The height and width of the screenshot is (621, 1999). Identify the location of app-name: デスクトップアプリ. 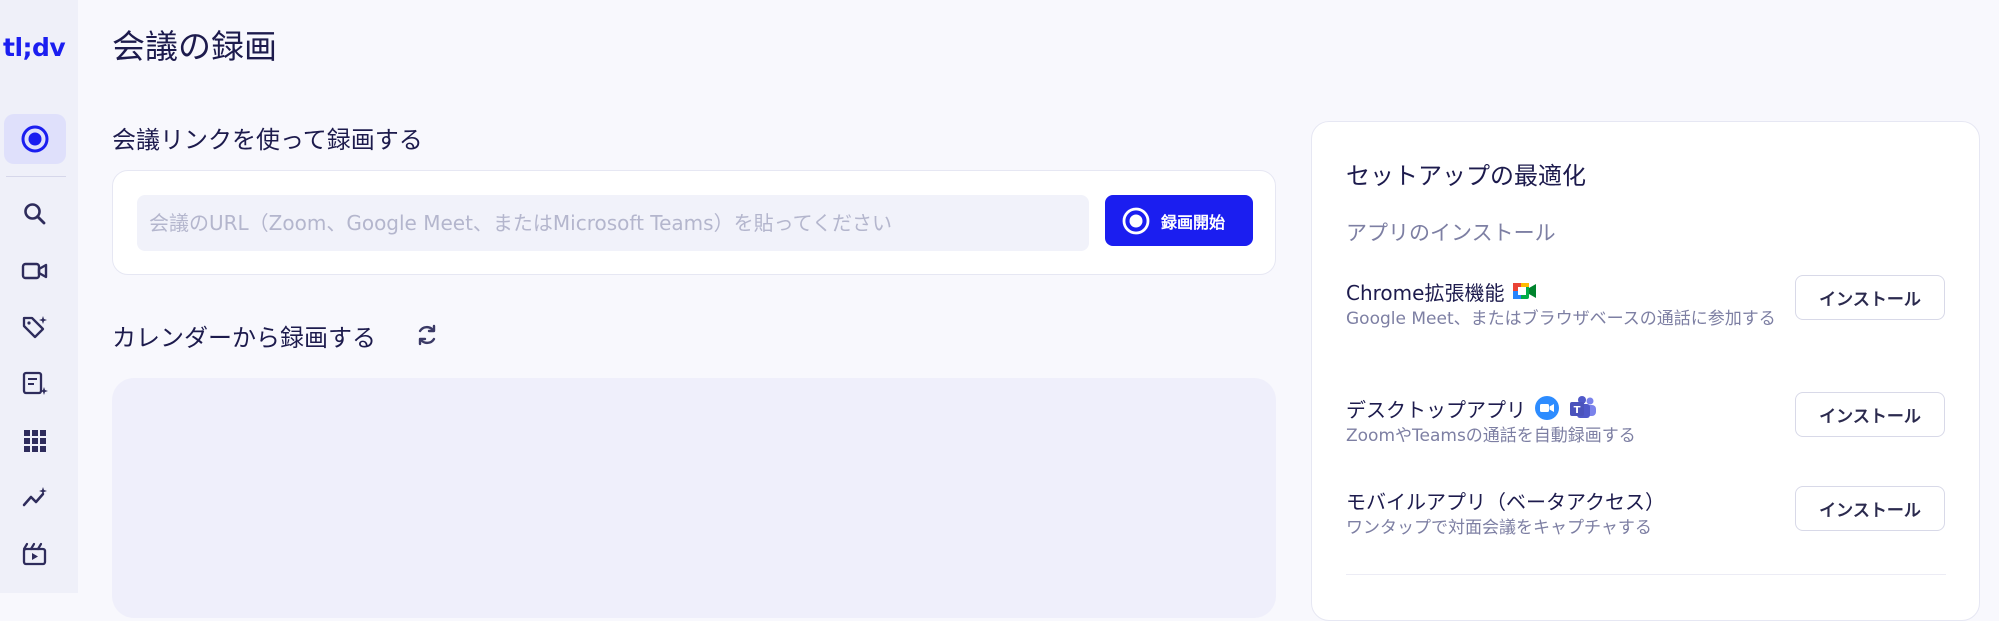
(1436, 409).